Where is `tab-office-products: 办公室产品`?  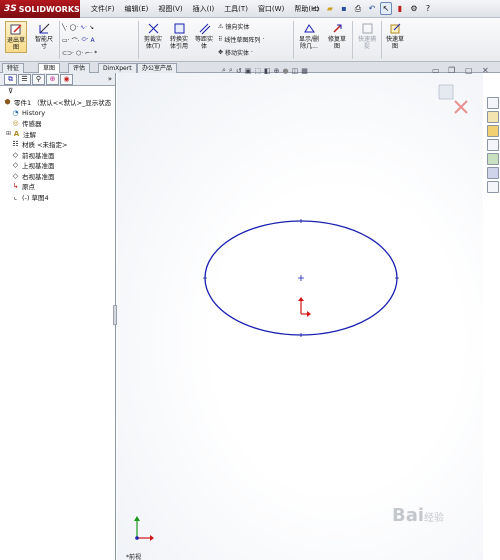 tab-office-products: 办公室产品 is located at coordinates (157, 68).